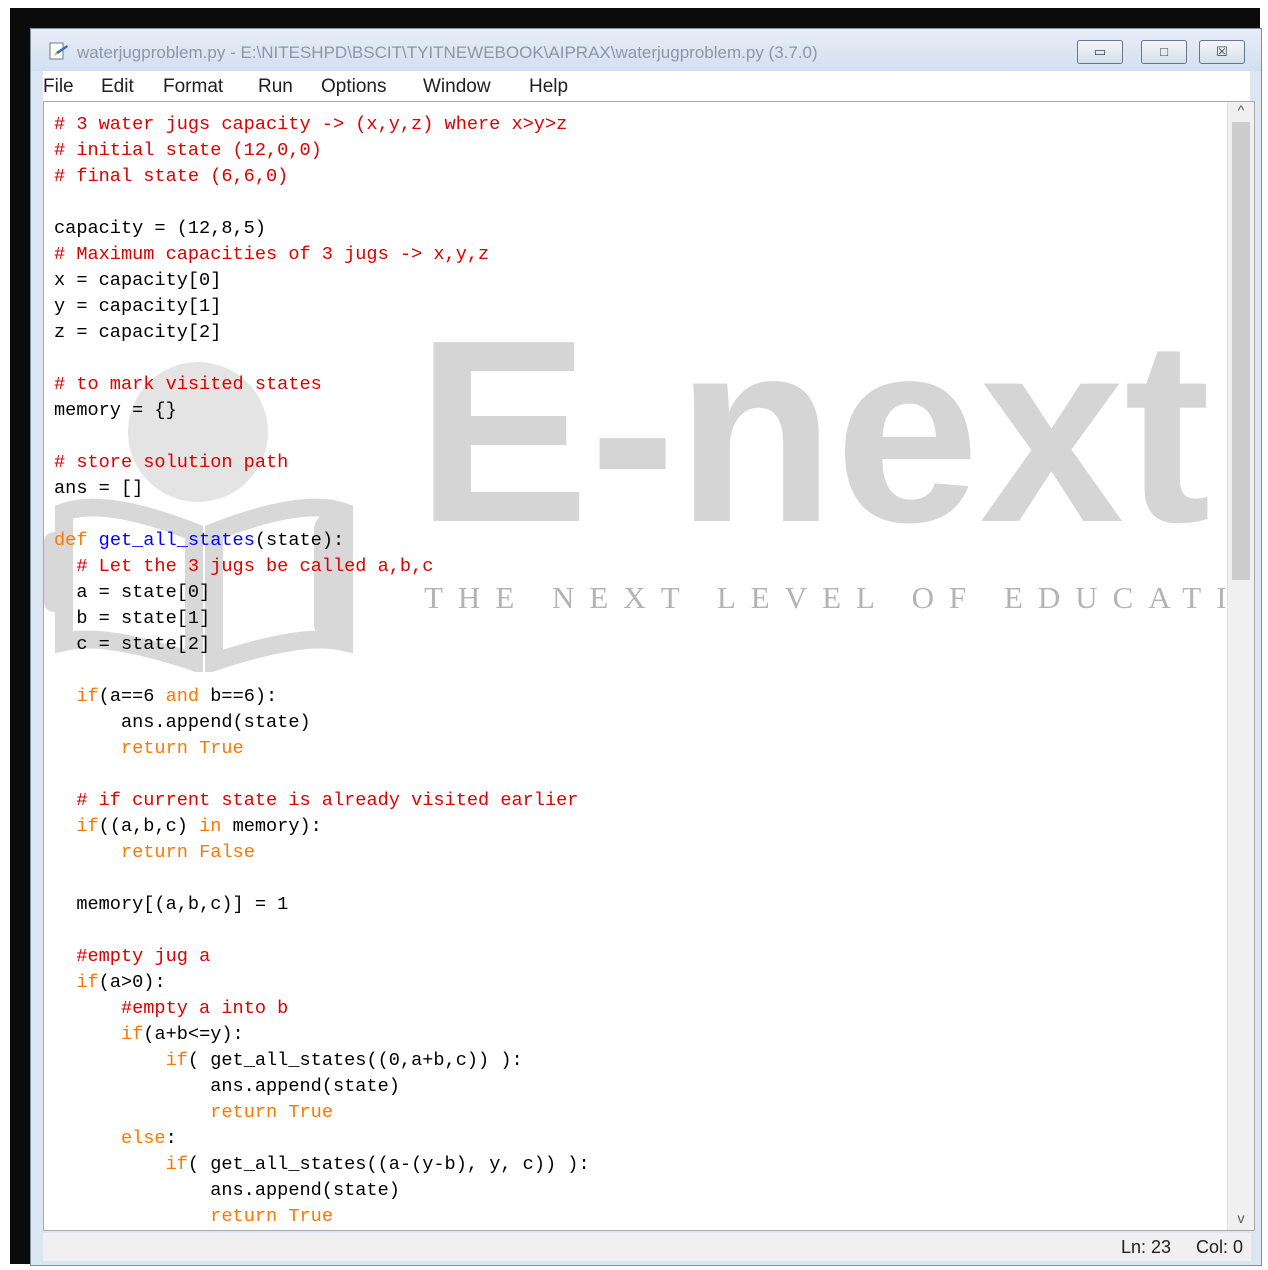 This screenshot has height=1270, width=1268. I want to click on menu-run: Run, so click(275, 87).